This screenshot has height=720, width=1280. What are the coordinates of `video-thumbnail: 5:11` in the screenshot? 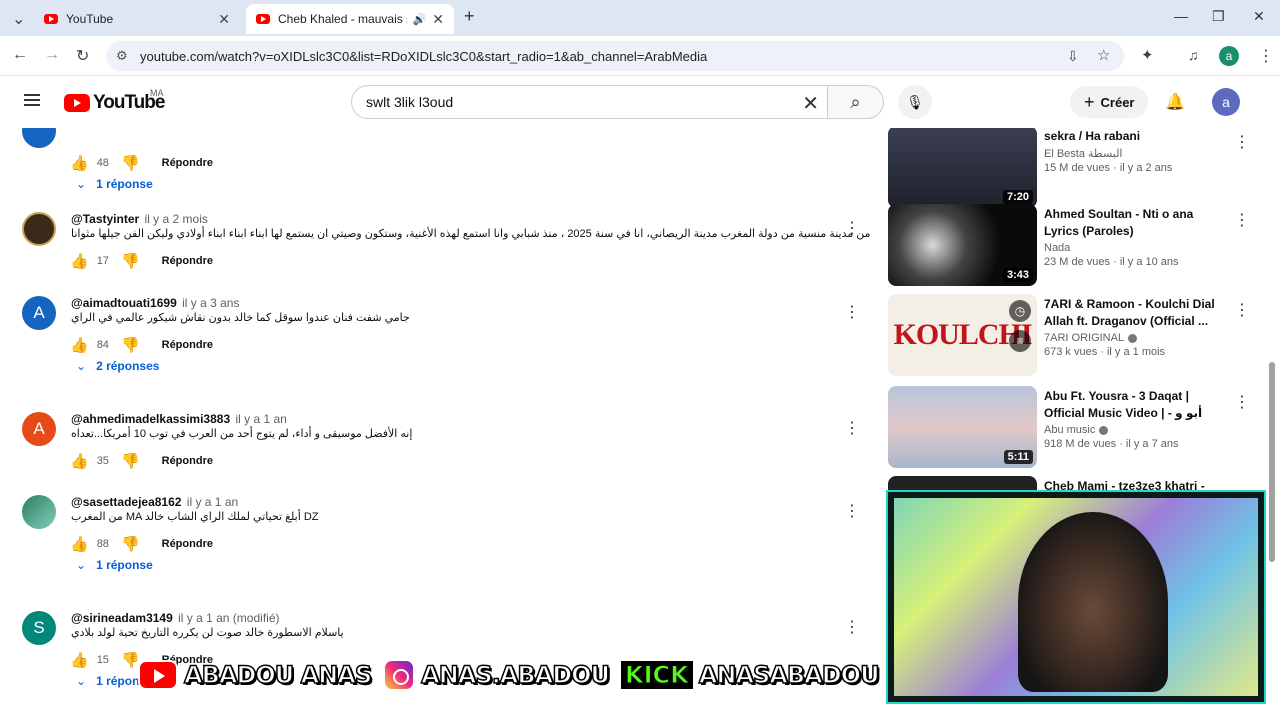 It's located at (962, 427).